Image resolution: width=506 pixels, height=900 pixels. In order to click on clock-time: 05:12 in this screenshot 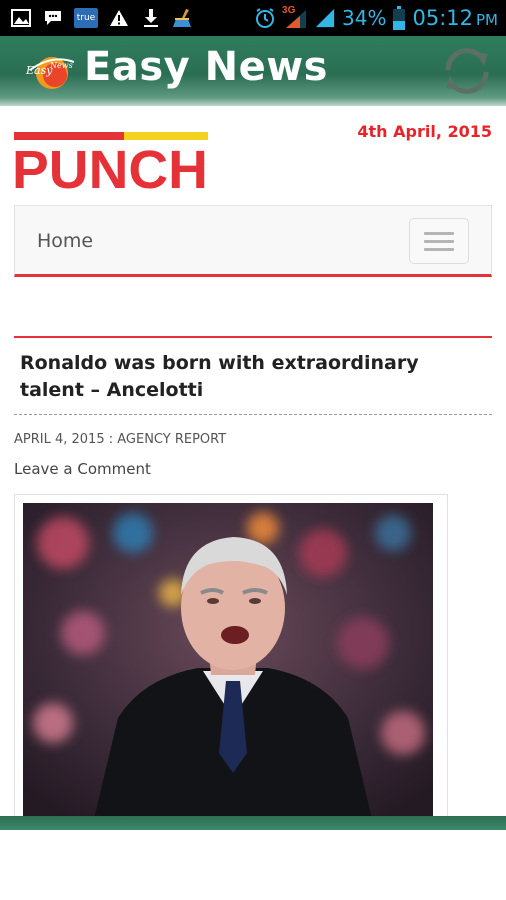, I will do `click(442, 18)`.